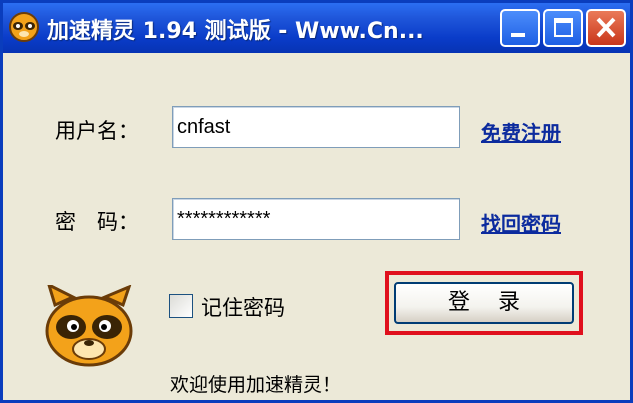 This screenshot has width=633, height=403. I want to click on maximize-button, so click(563, 28).